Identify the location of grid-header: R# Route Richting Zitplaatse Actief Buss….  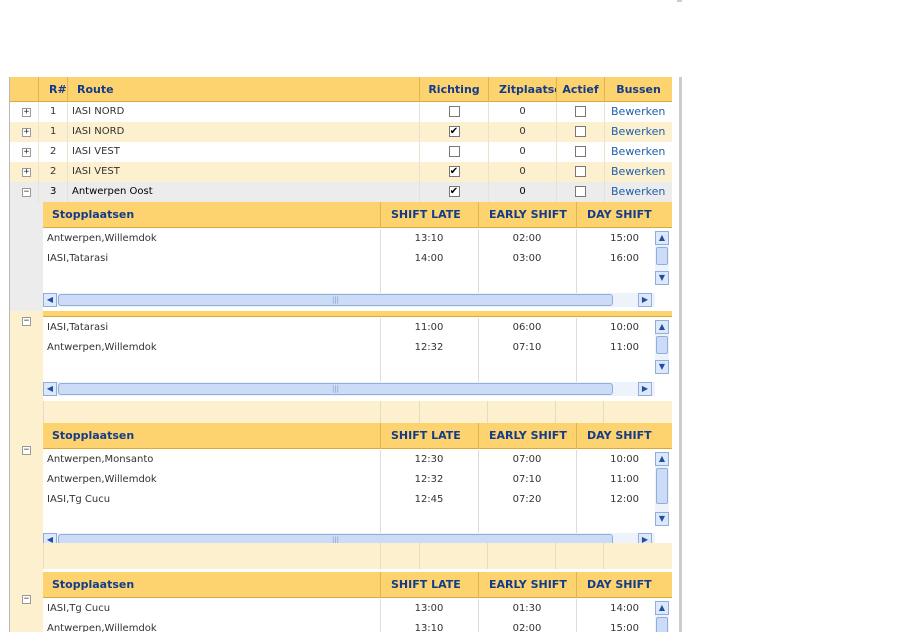
(341, 89).